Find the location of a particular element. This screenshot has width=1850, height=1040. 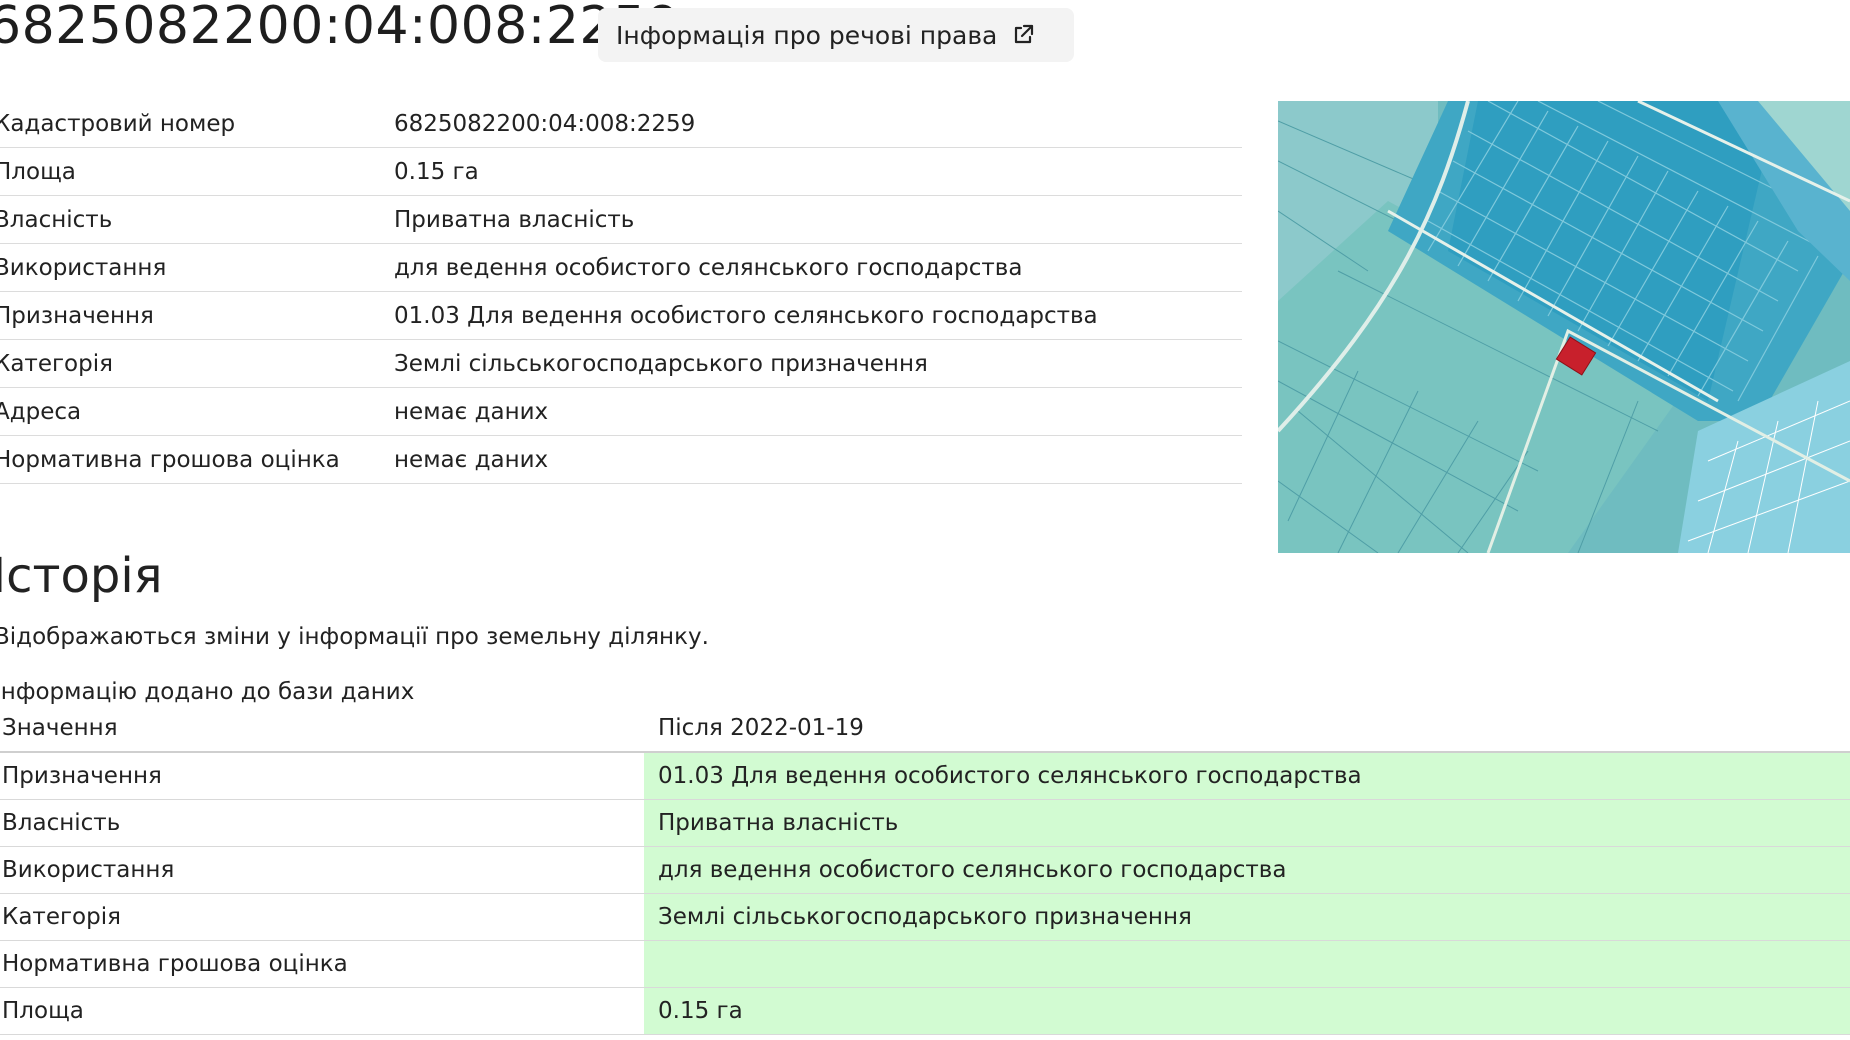

info-key: Призначення is located at coordinates (77, 315).